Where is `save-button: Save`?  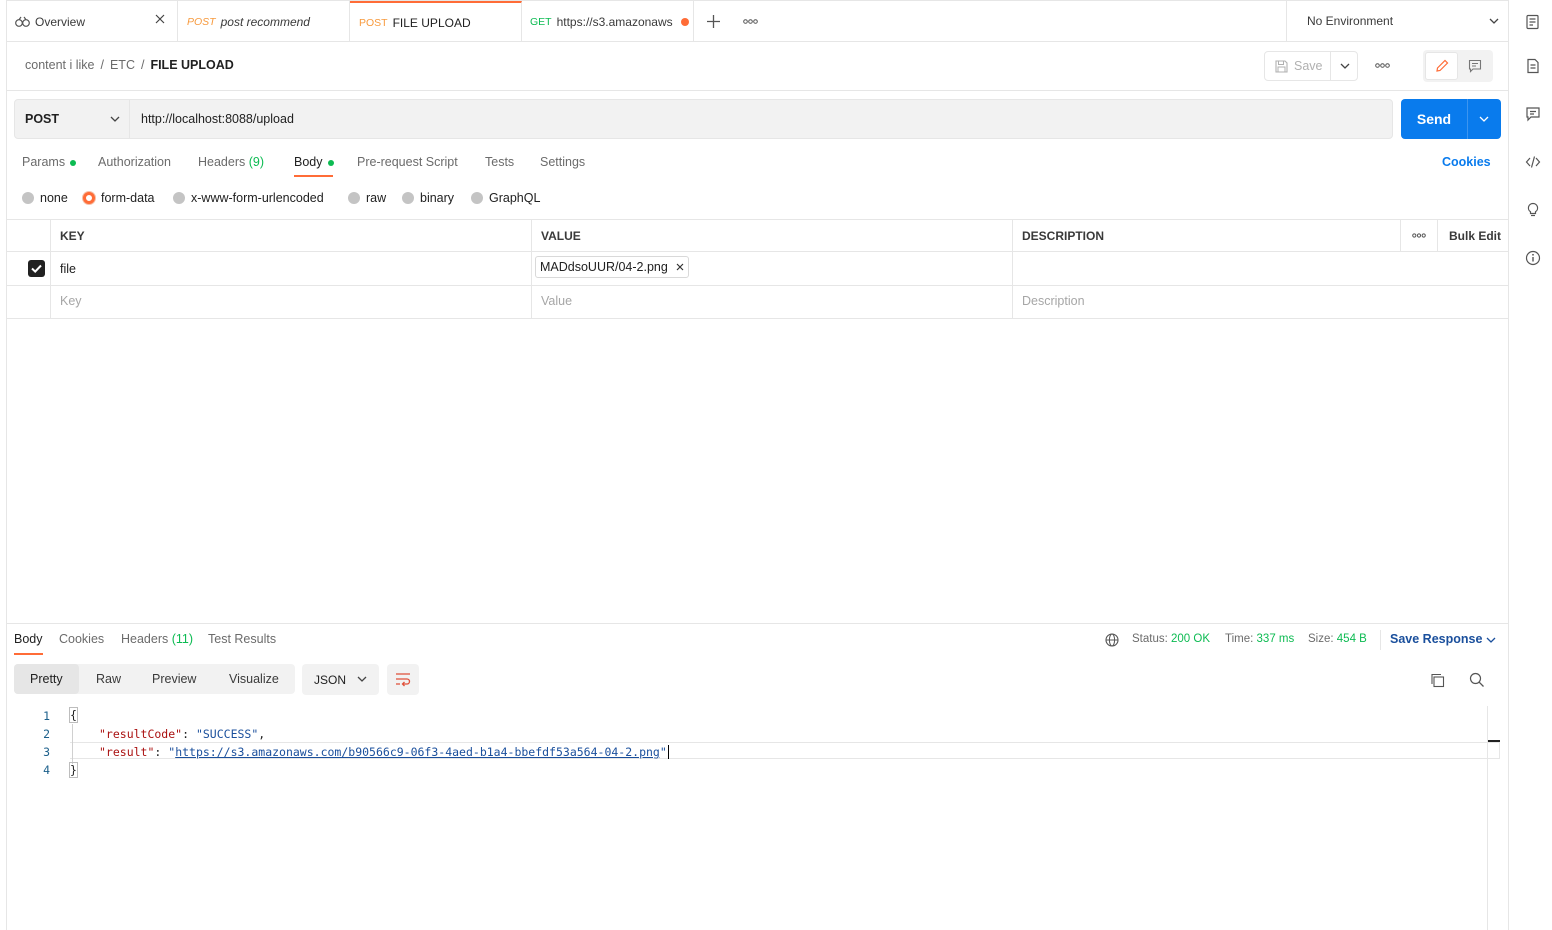 save-button: Save is located at coordinates (1311, 66).